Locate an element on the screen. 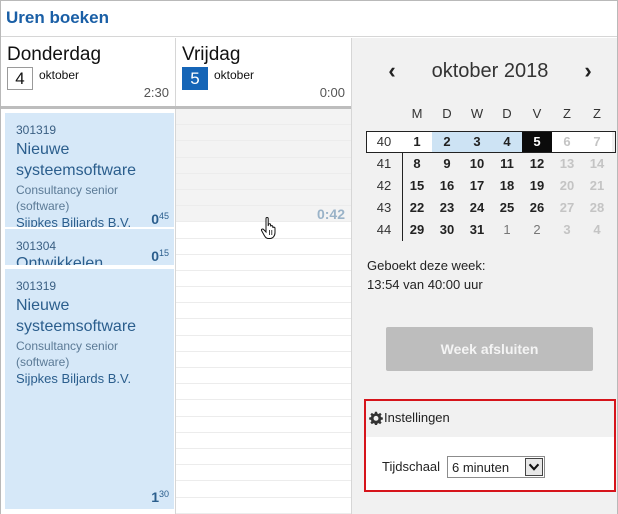  calendar-day: 10 is located at coordinates (477, 164).